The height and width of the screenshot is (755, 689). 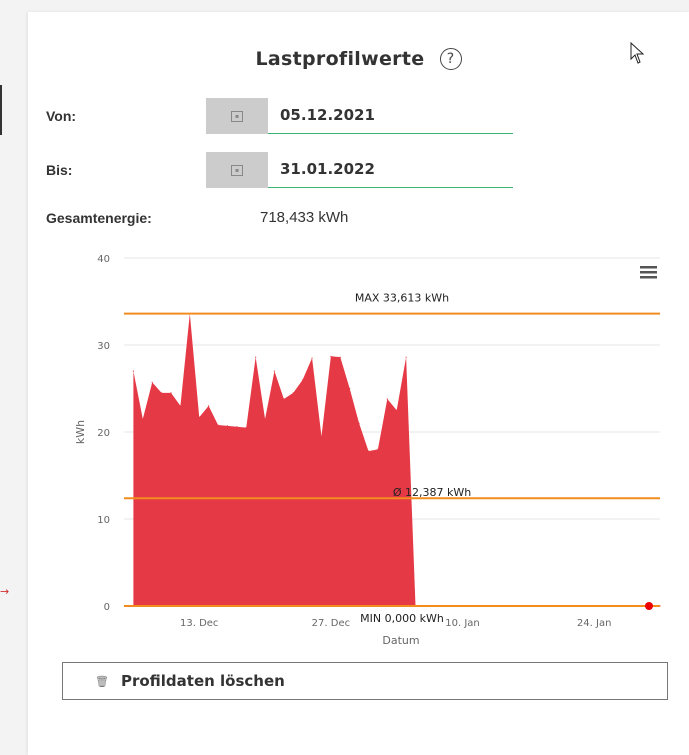 I want to click on y-tick-label: 40, so click(x=103, y=259).